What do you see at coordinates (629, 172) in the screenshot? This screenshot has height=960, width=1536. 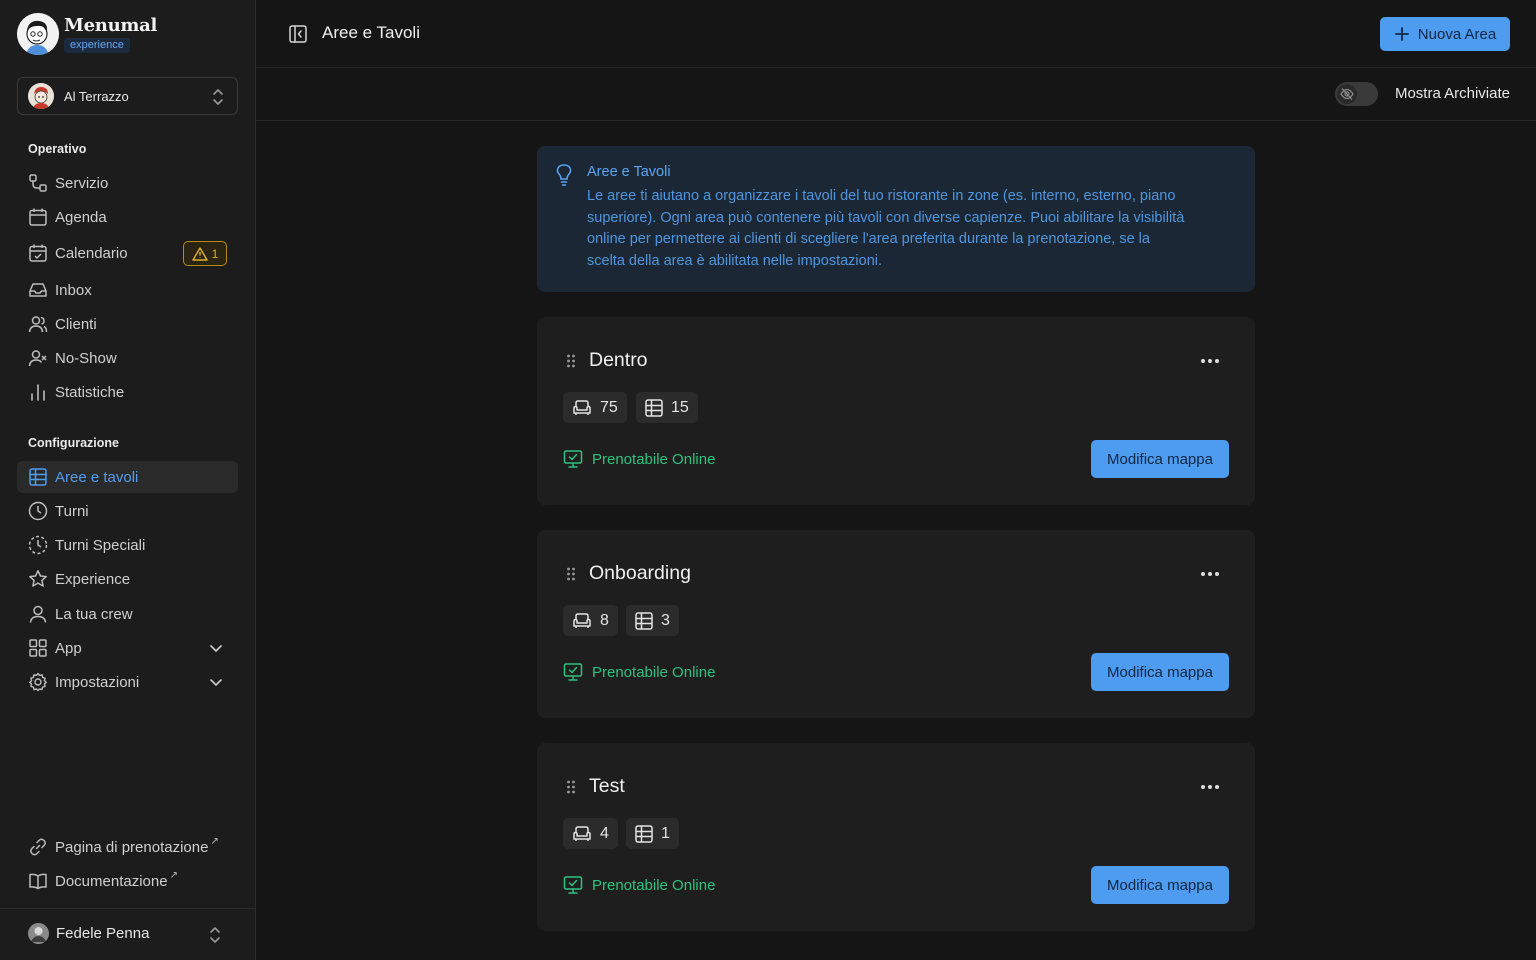 I see `info-title: Aree e Tavoli` at bounding box center [629, 172].